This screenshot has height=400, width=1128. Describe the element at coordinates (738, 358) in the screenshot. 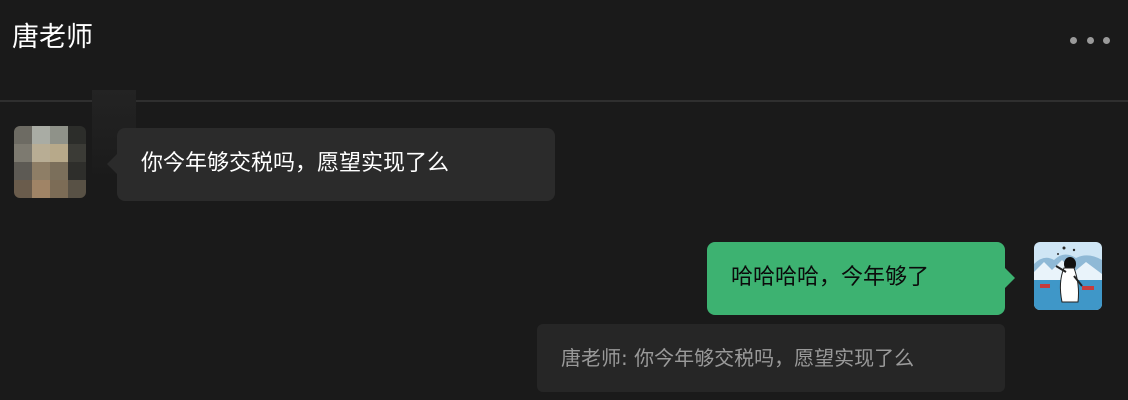

I see `quoted-message-text: 唐老师: 你今年够交税吗，愿望实现了么` at that location.